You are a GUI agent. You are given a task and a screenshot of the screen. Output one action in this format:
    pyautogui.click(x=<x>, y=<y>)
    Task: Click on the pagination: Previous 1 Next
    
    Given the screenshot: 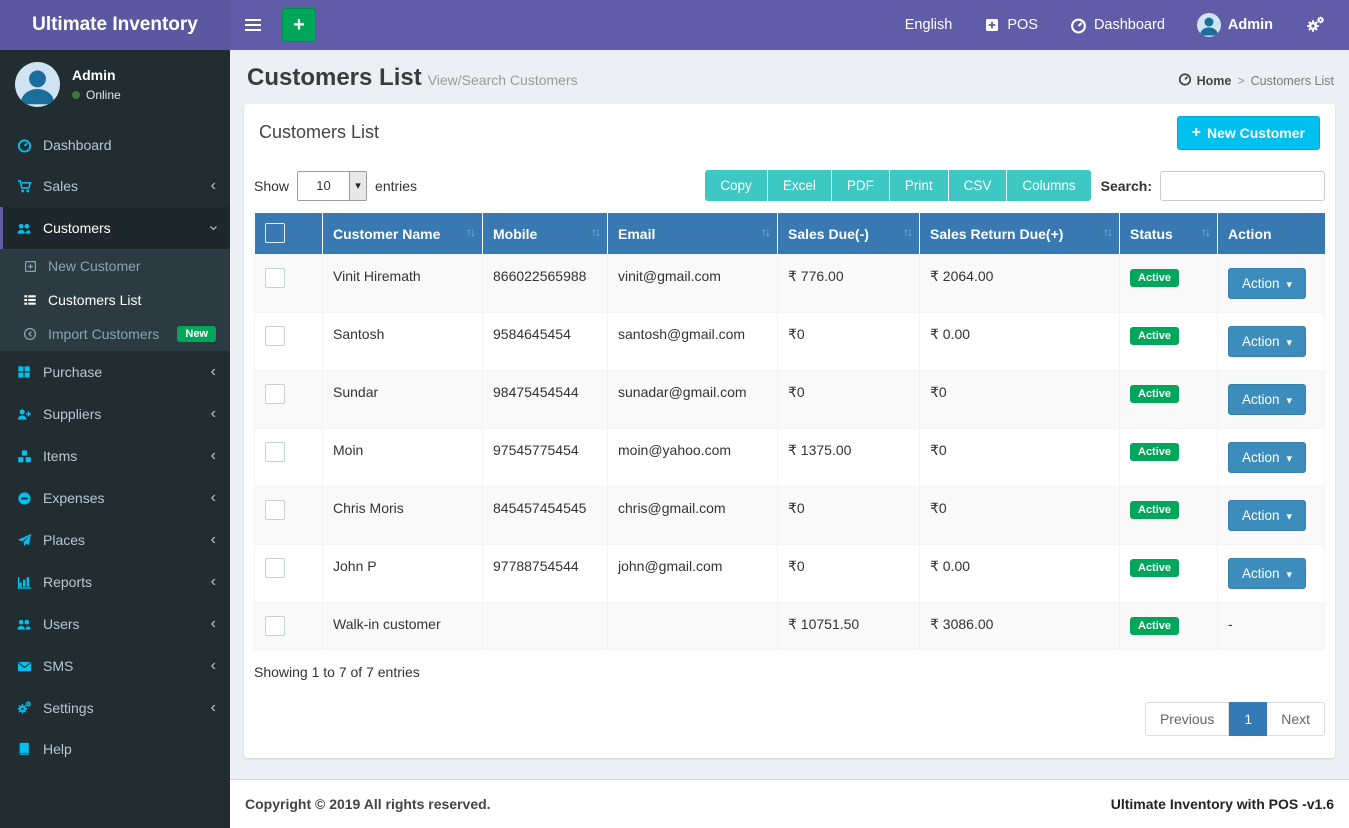 What is the action you would take?
    pyautogui.click(x=789, y=719)
    